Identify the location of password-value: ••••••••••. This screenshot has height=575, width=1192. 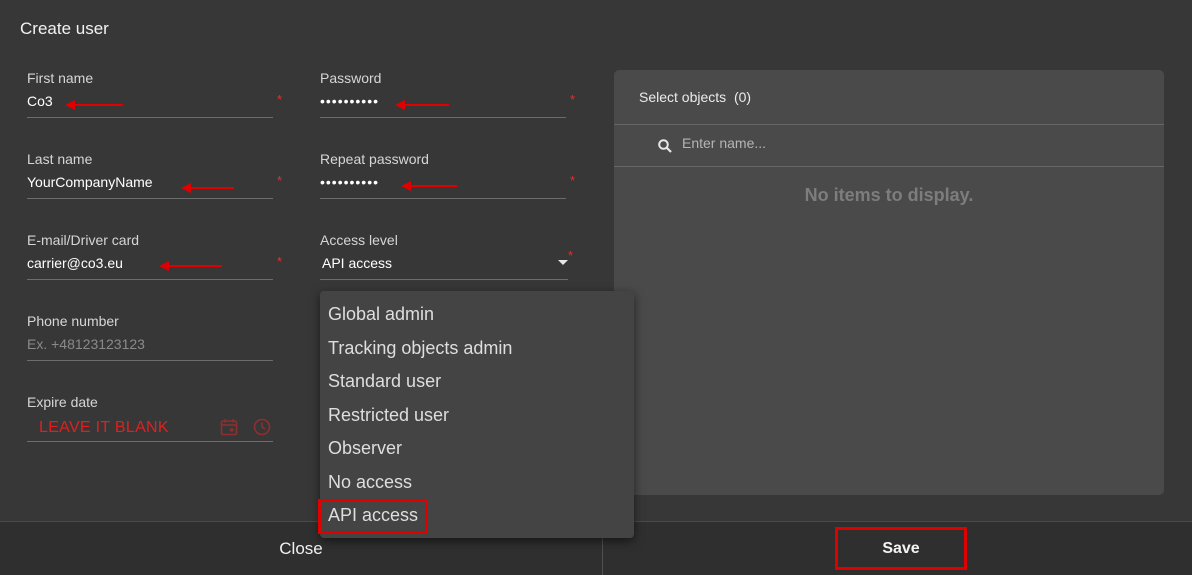
(350, 101).